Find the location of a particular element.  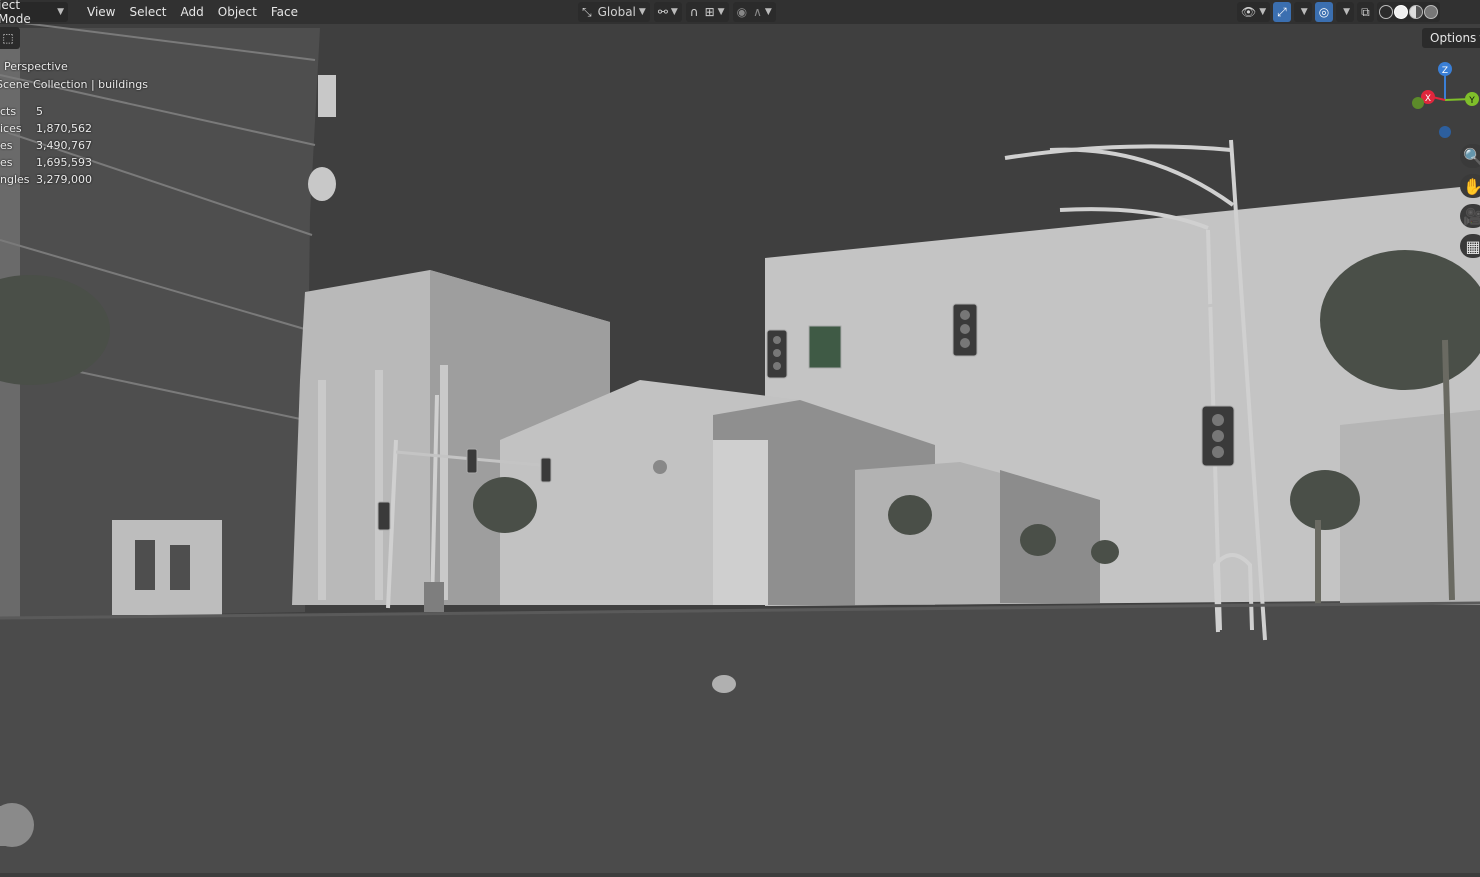

select-box-tool: ⬚ is located at coordinates (10, 38).